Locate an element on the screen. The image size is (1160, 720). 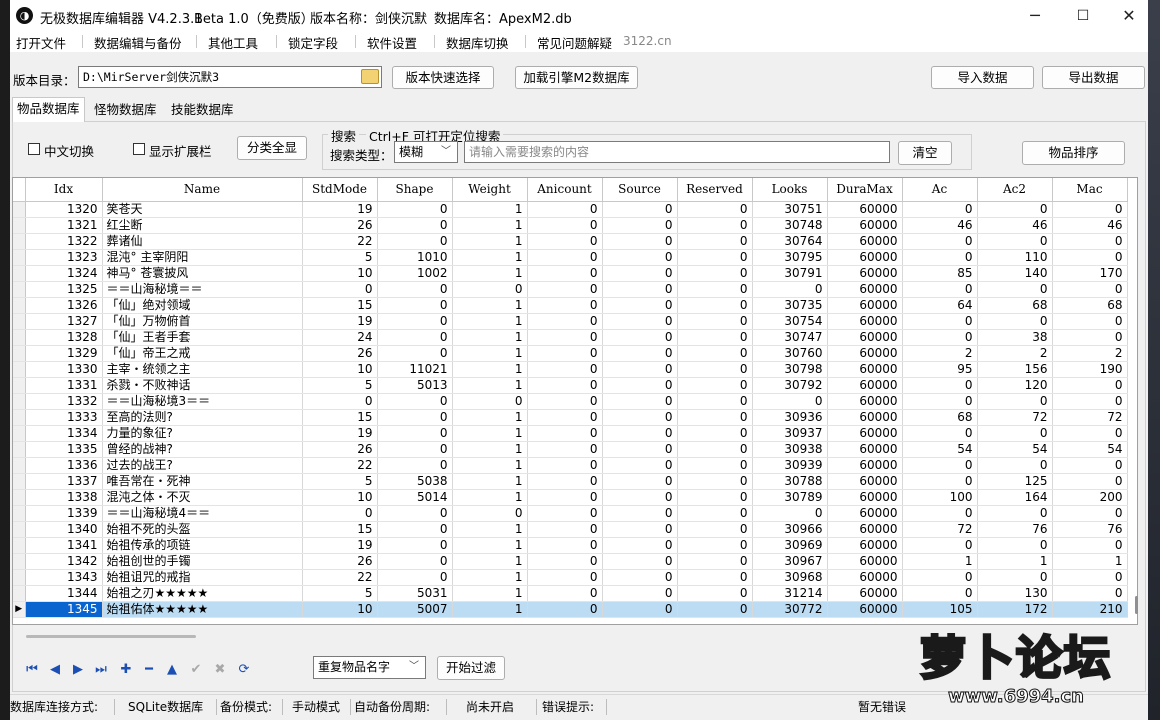
refresh-record-icon: ⟳ is located at coordinates (244, 670).